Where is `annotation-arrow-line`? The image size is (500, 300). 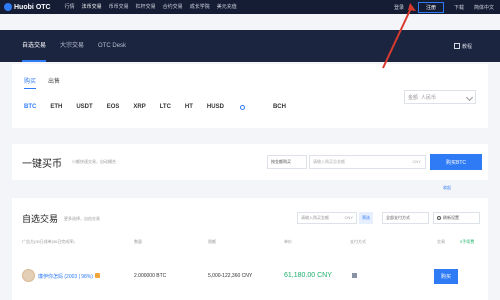 annotation-arrow-line is located at coordinates (397, 37).